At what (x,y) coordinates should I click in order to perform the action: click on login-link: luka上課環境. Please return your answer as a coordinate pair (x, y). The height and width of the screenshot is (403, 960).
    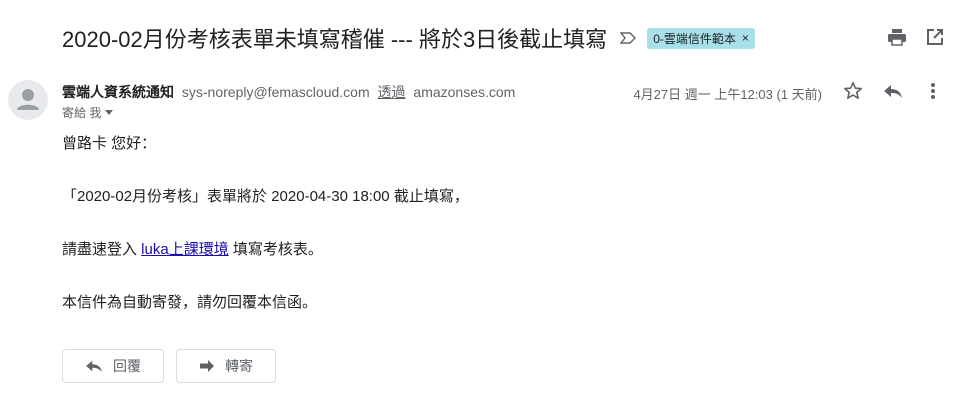
    Looking at the image, I should click on (185, 249).